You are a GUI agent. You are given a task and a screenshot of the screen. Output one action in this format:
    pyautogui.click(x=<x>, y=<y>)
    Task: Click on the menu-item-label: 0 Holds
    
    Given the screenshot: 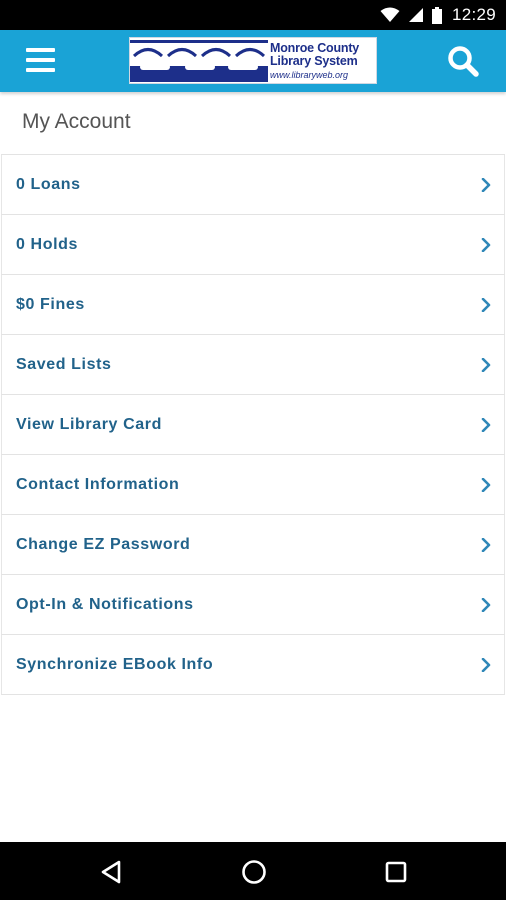 What is the action you would take?
    pyautogui.click(x=47, y=244)
    